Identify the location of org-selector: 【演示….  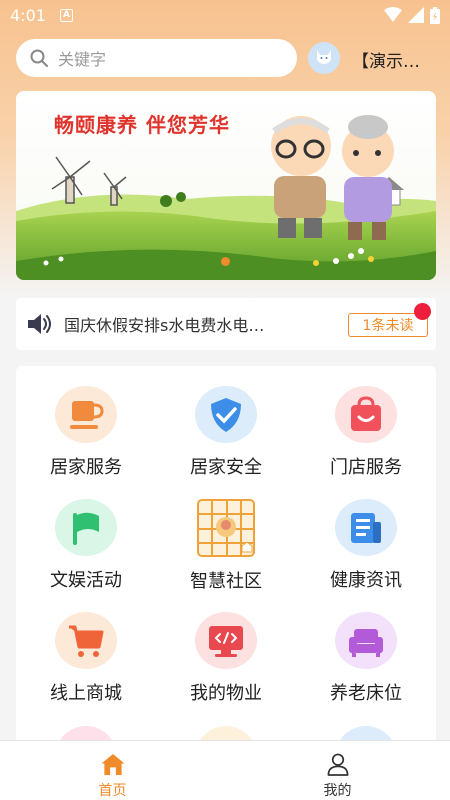
(400, 59).